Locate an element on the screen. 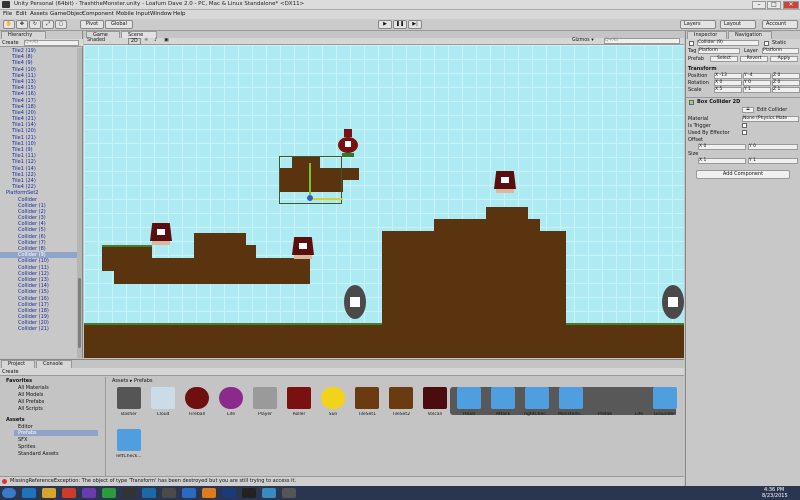  hierarchy-search-input: Q+All is located at coordinates (51, 43).